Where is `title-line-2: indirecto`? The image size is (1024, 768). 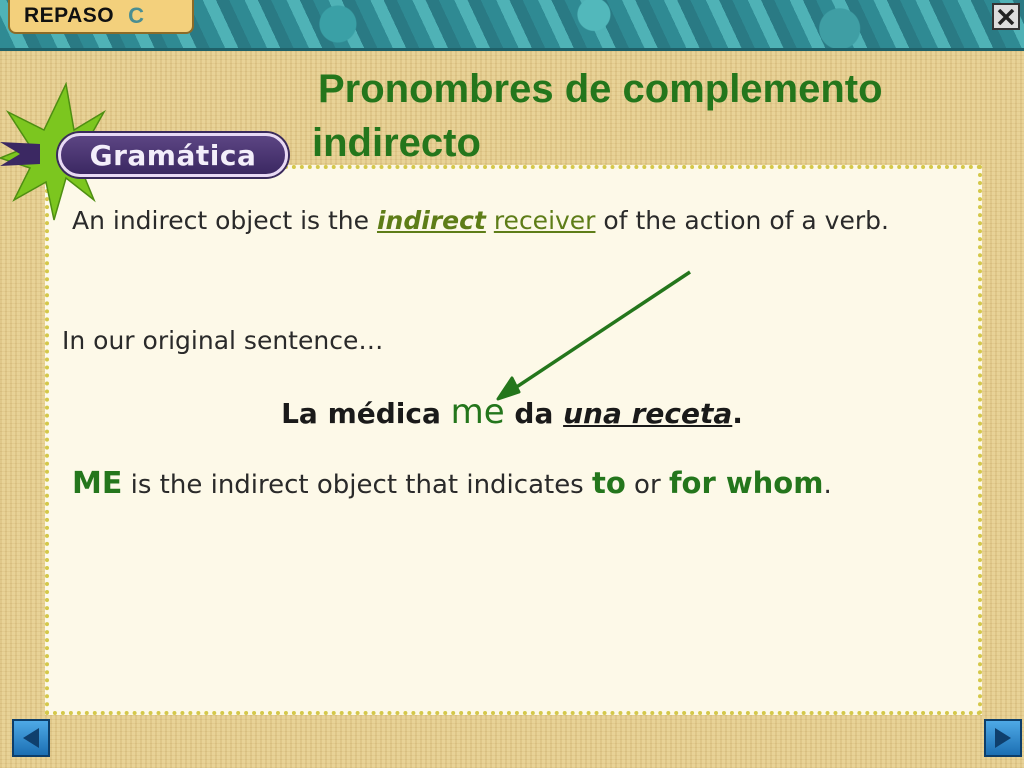 title-line-2: indirecto is located at coordinates (396, 143).